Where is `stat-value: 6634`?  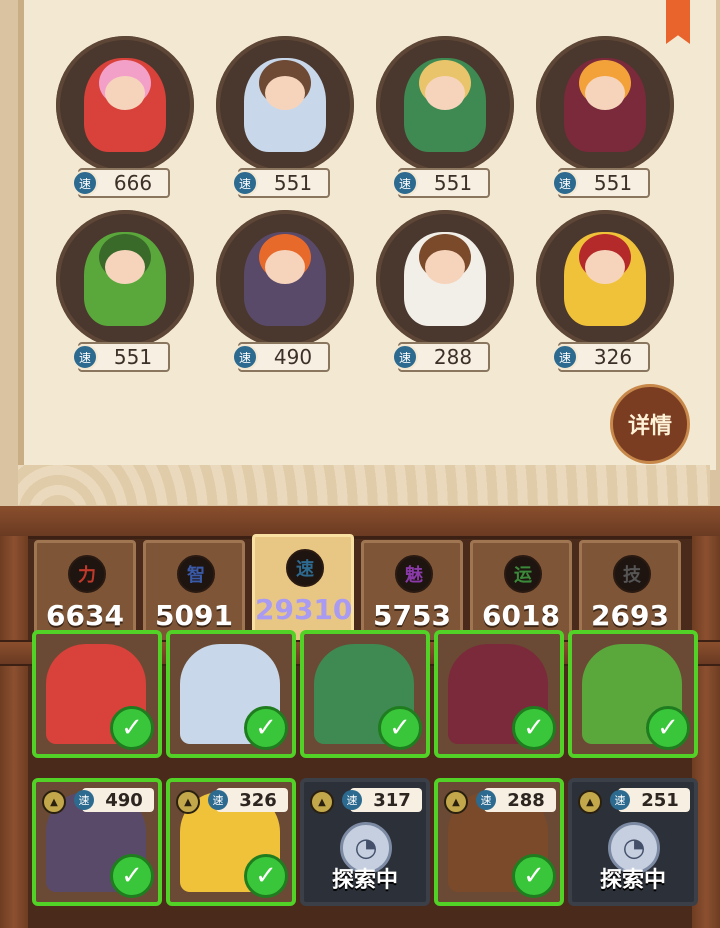 stat-value: 6634 is located at coordinates (85, 615).